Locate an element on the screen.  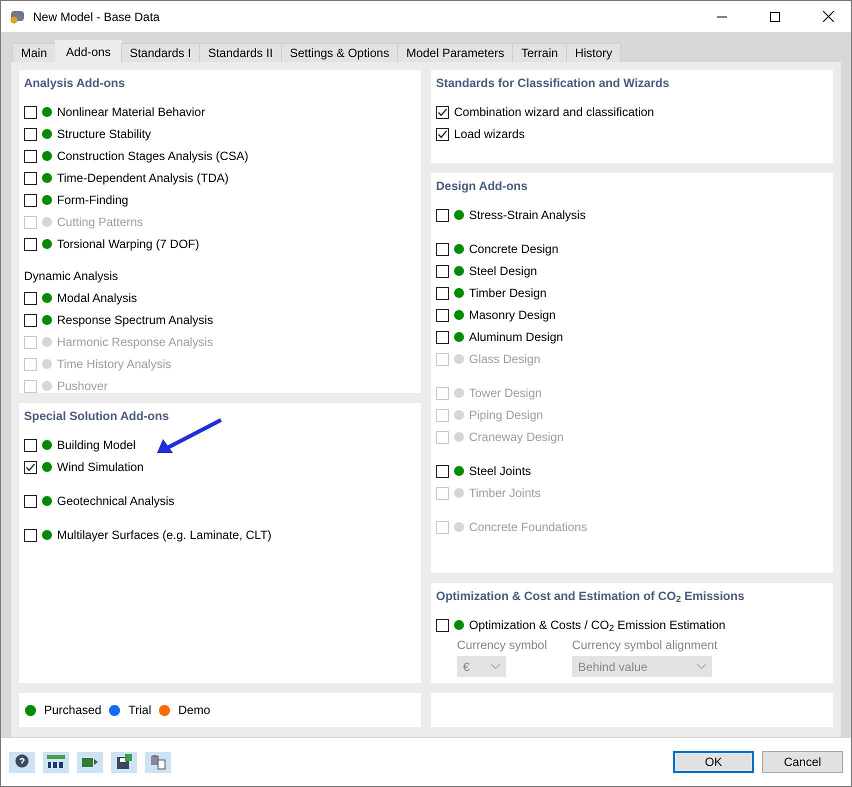
addon-label: Nonlinear Material Behavior is located at coordinates (131, 112).